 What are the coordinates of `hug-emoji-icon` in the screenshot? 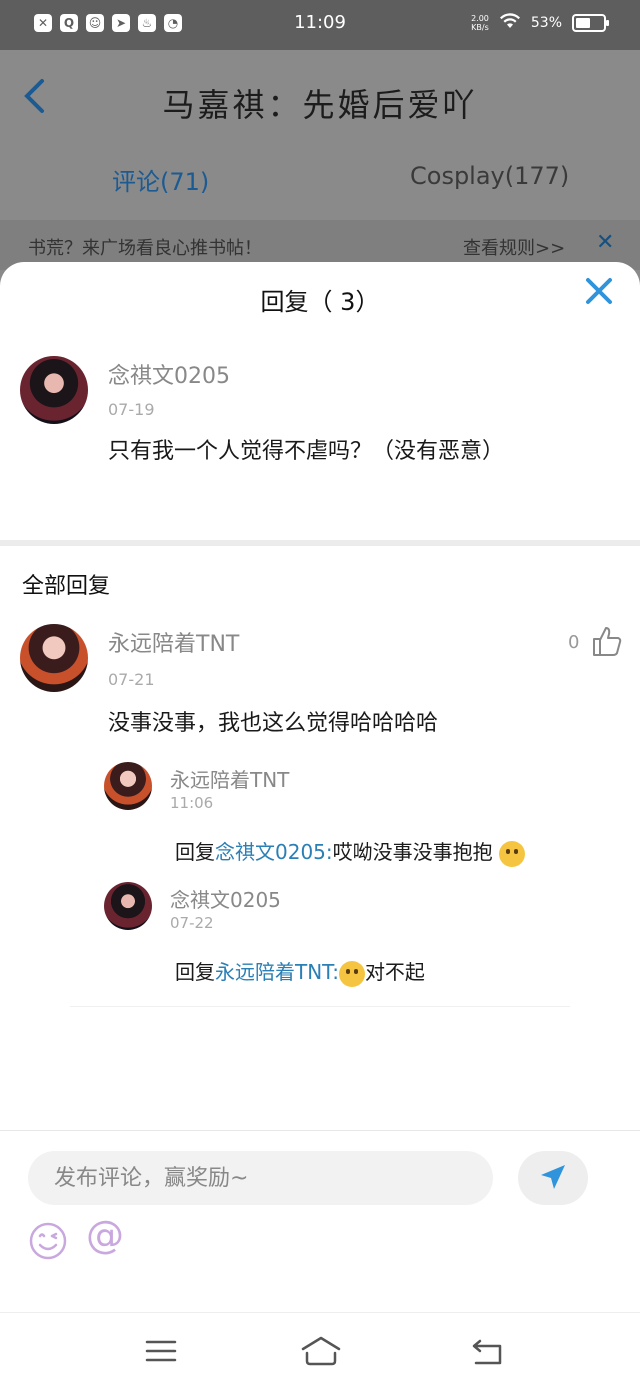 It's located at (512, 853).